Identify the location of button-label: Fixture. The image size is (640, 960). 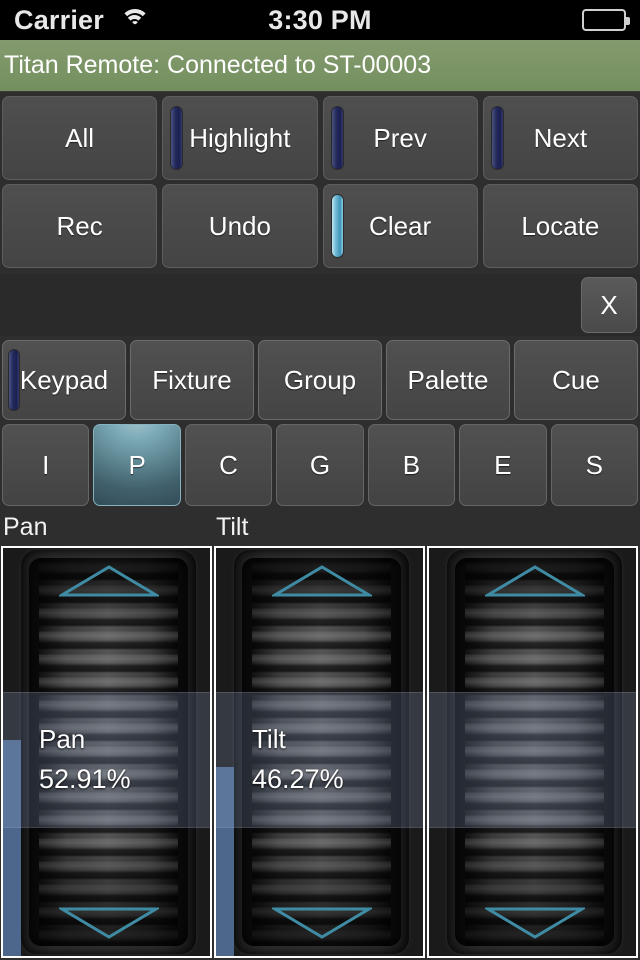
(192, 379).